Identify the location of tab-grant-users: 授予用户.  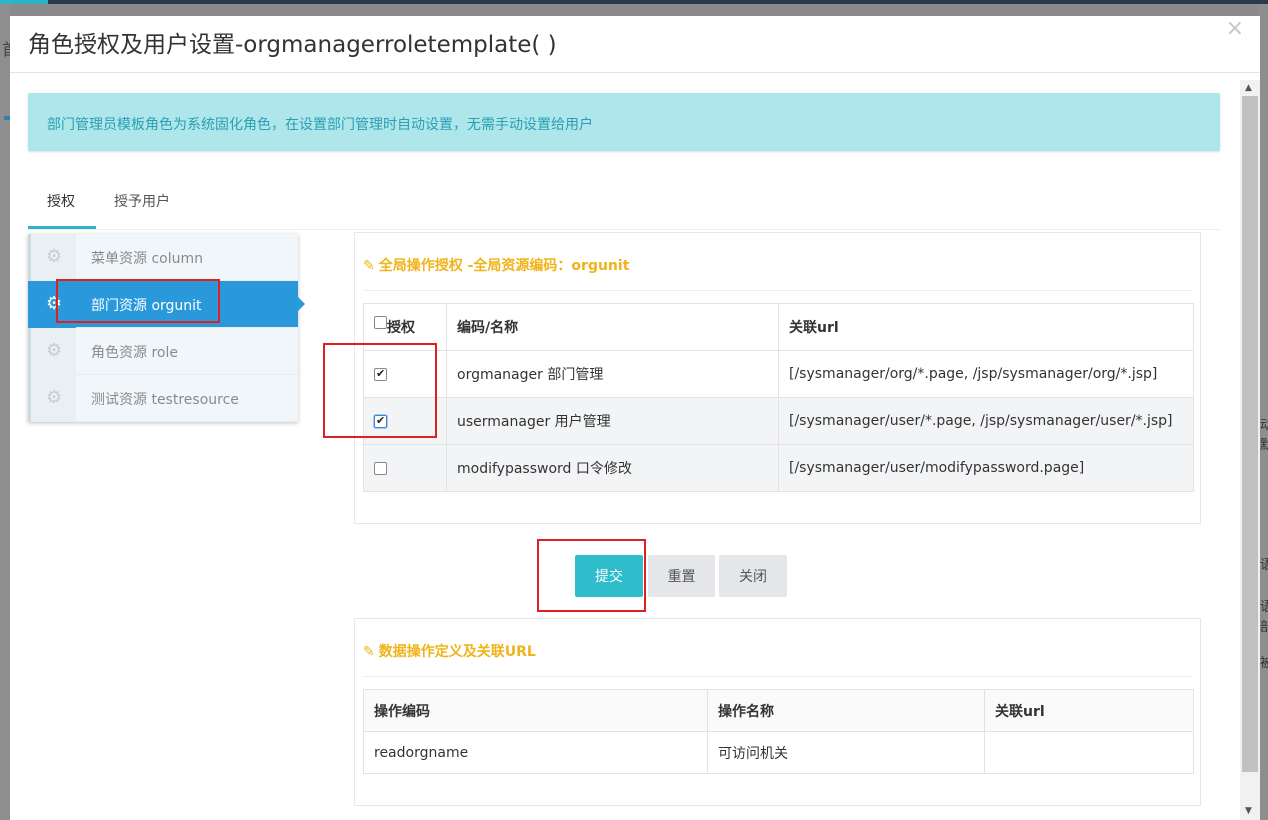
(142, 210).